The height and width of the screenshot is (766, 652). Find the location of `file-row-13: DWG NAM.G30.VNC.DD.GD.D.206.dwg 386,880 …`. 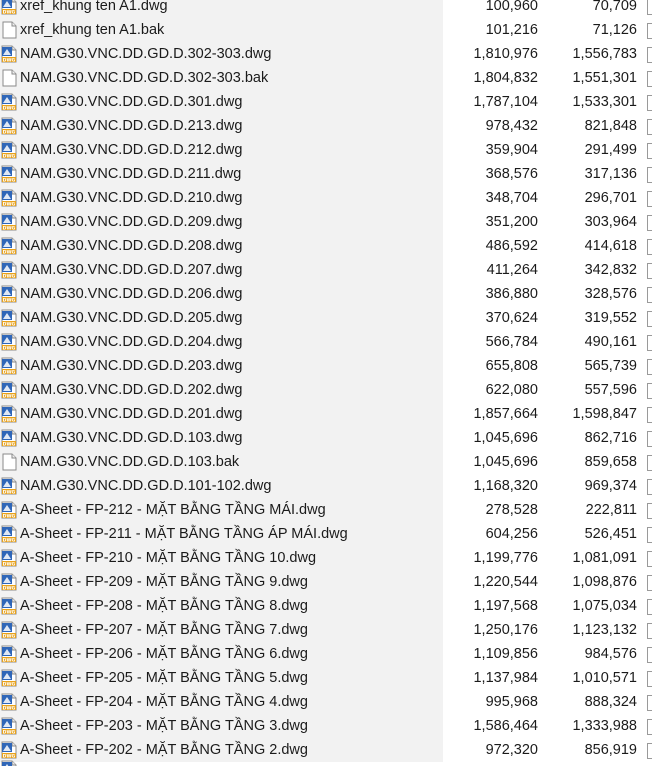

file-row-13: DWG NAM.G30.VNC.DD.GD.D.206.dwg 386,880 … is located at coordinates (326, 294).